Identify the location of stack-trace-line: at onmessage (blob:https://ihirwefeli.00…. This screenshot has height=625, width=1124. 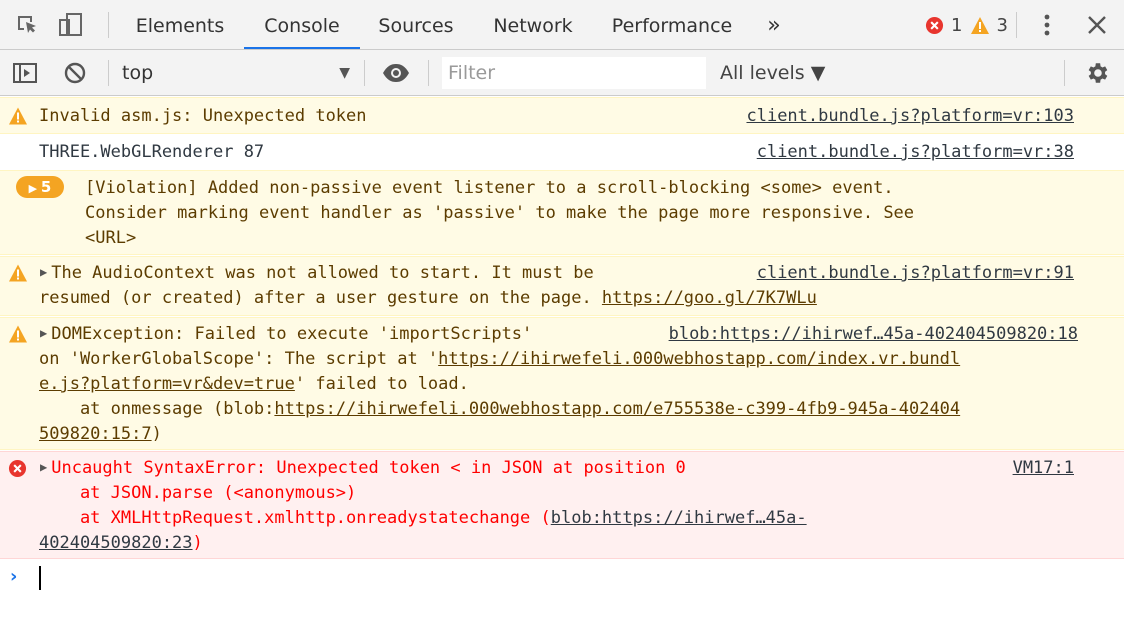
(499, 409).